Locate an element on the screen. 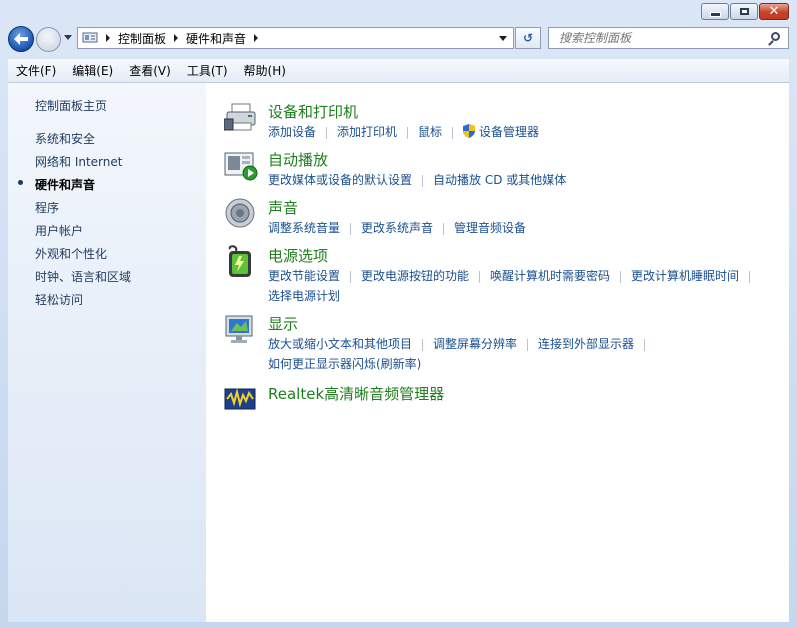 Image resolution: width=797 pixels, height=628 pixels. sidebar-item-appearance: 外观和个性化 is located at coordinates (71, 253).